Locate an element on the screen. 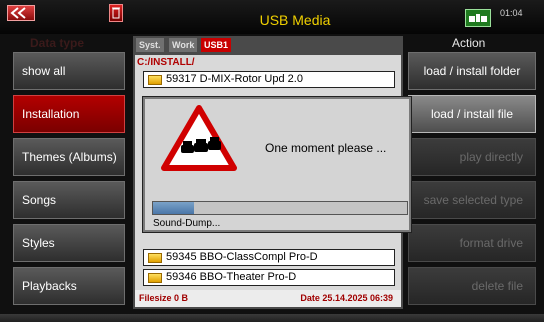 The height and width of the screenshot is (322, 544). trash-button is located at coordinates (116, 13).